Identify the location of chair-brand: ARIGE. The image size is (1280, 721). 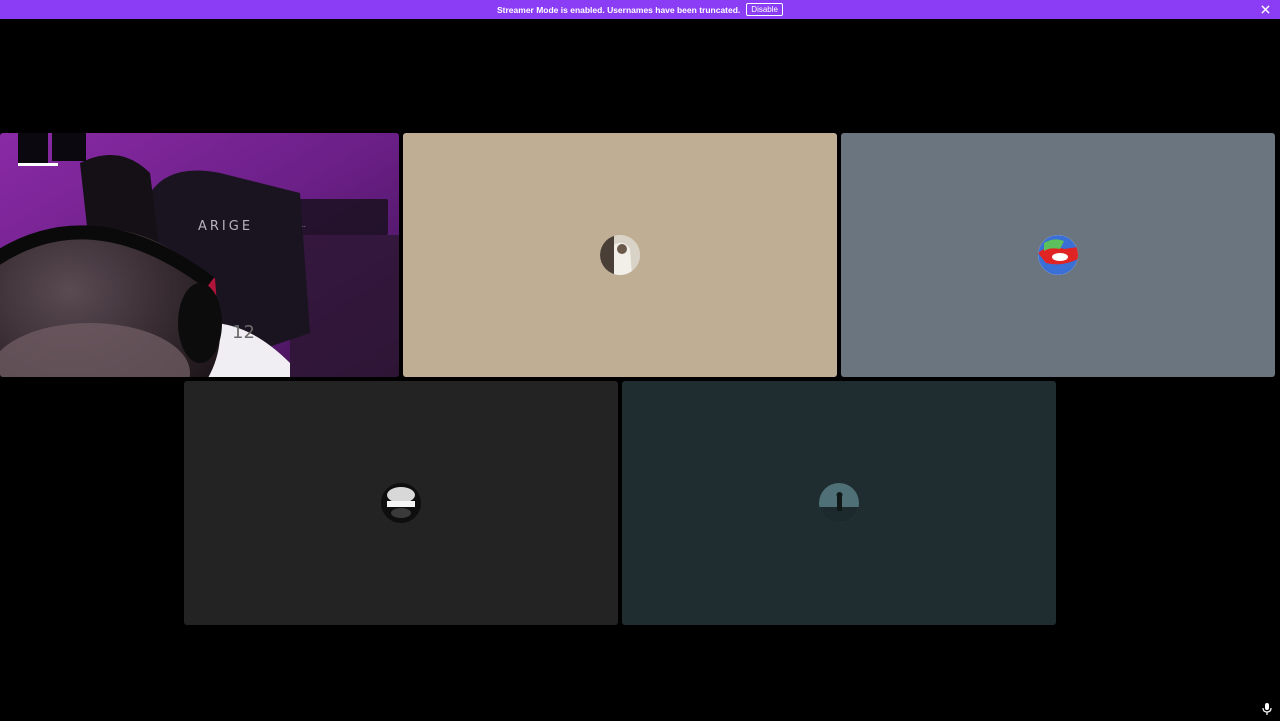
(225, 226).